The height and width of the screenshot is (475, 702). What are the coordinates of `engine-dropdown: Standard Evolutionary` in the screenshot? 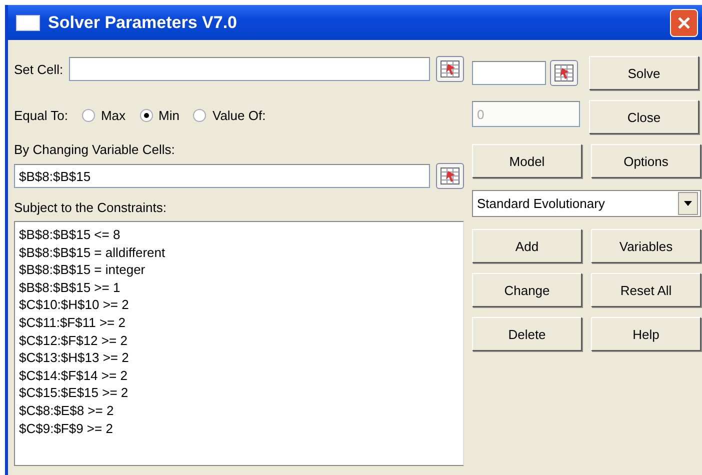 It's located at (586, 203).